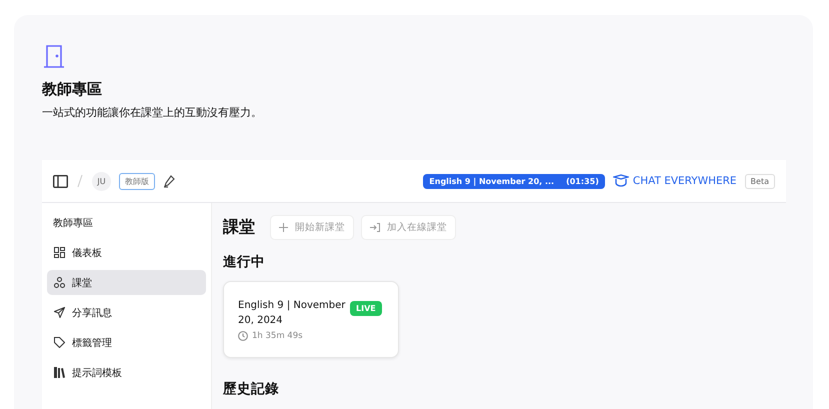 Image resolution: width=829 pixels, height=409 pixels. What do you see at coordinates (684, 181) in the screenshot?
I see `brand-name: CHAT EVERYWHERE` at bounding box center [684, 181].